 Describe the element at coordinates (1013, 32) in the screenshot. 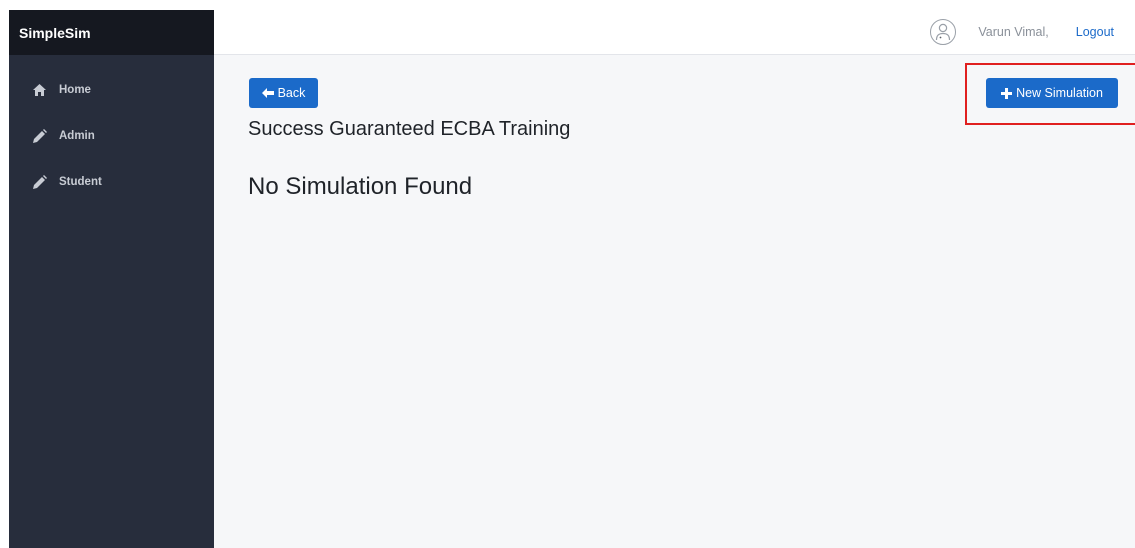

I see `user-name: Varun Vimal,` at that location.